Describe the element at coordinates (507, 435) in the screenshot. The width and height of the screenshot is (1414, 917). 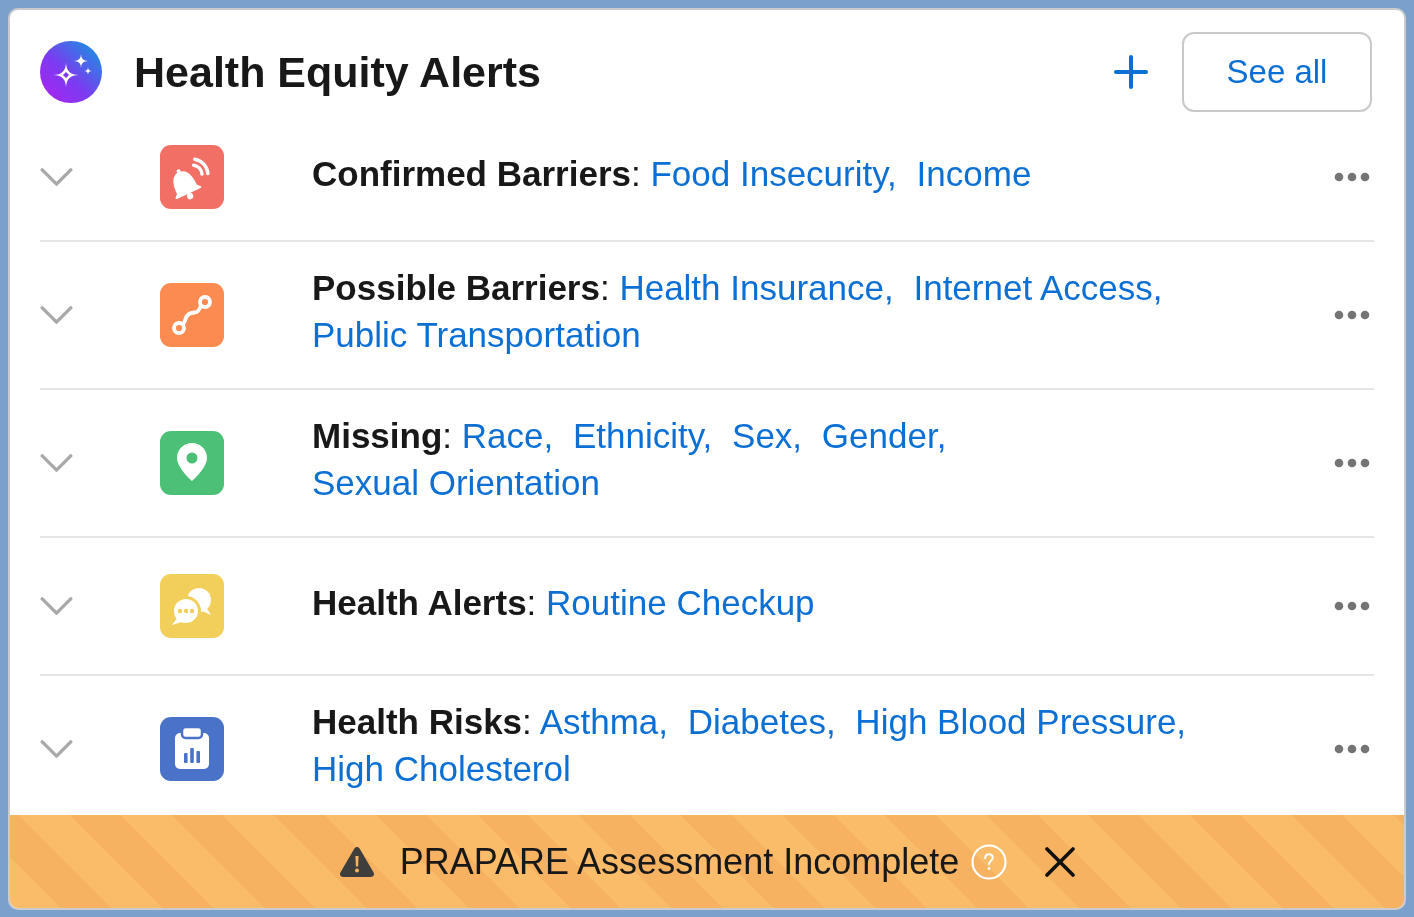
I see `item-link: Race,` at that location.